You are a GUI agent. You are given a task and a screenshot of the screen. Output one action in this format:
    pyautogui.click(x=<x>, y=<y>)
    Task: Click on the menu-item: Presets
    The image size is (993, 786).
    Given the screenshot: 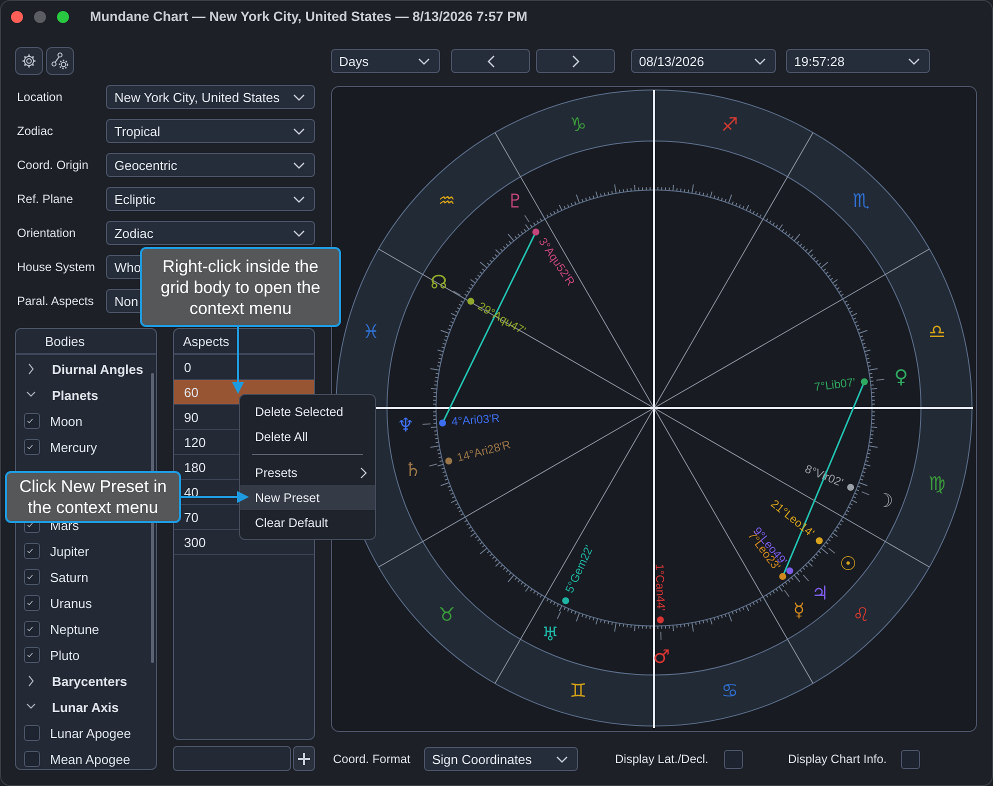 What is the action you would take?
    pyautogui.click(x=307, y=472)
    